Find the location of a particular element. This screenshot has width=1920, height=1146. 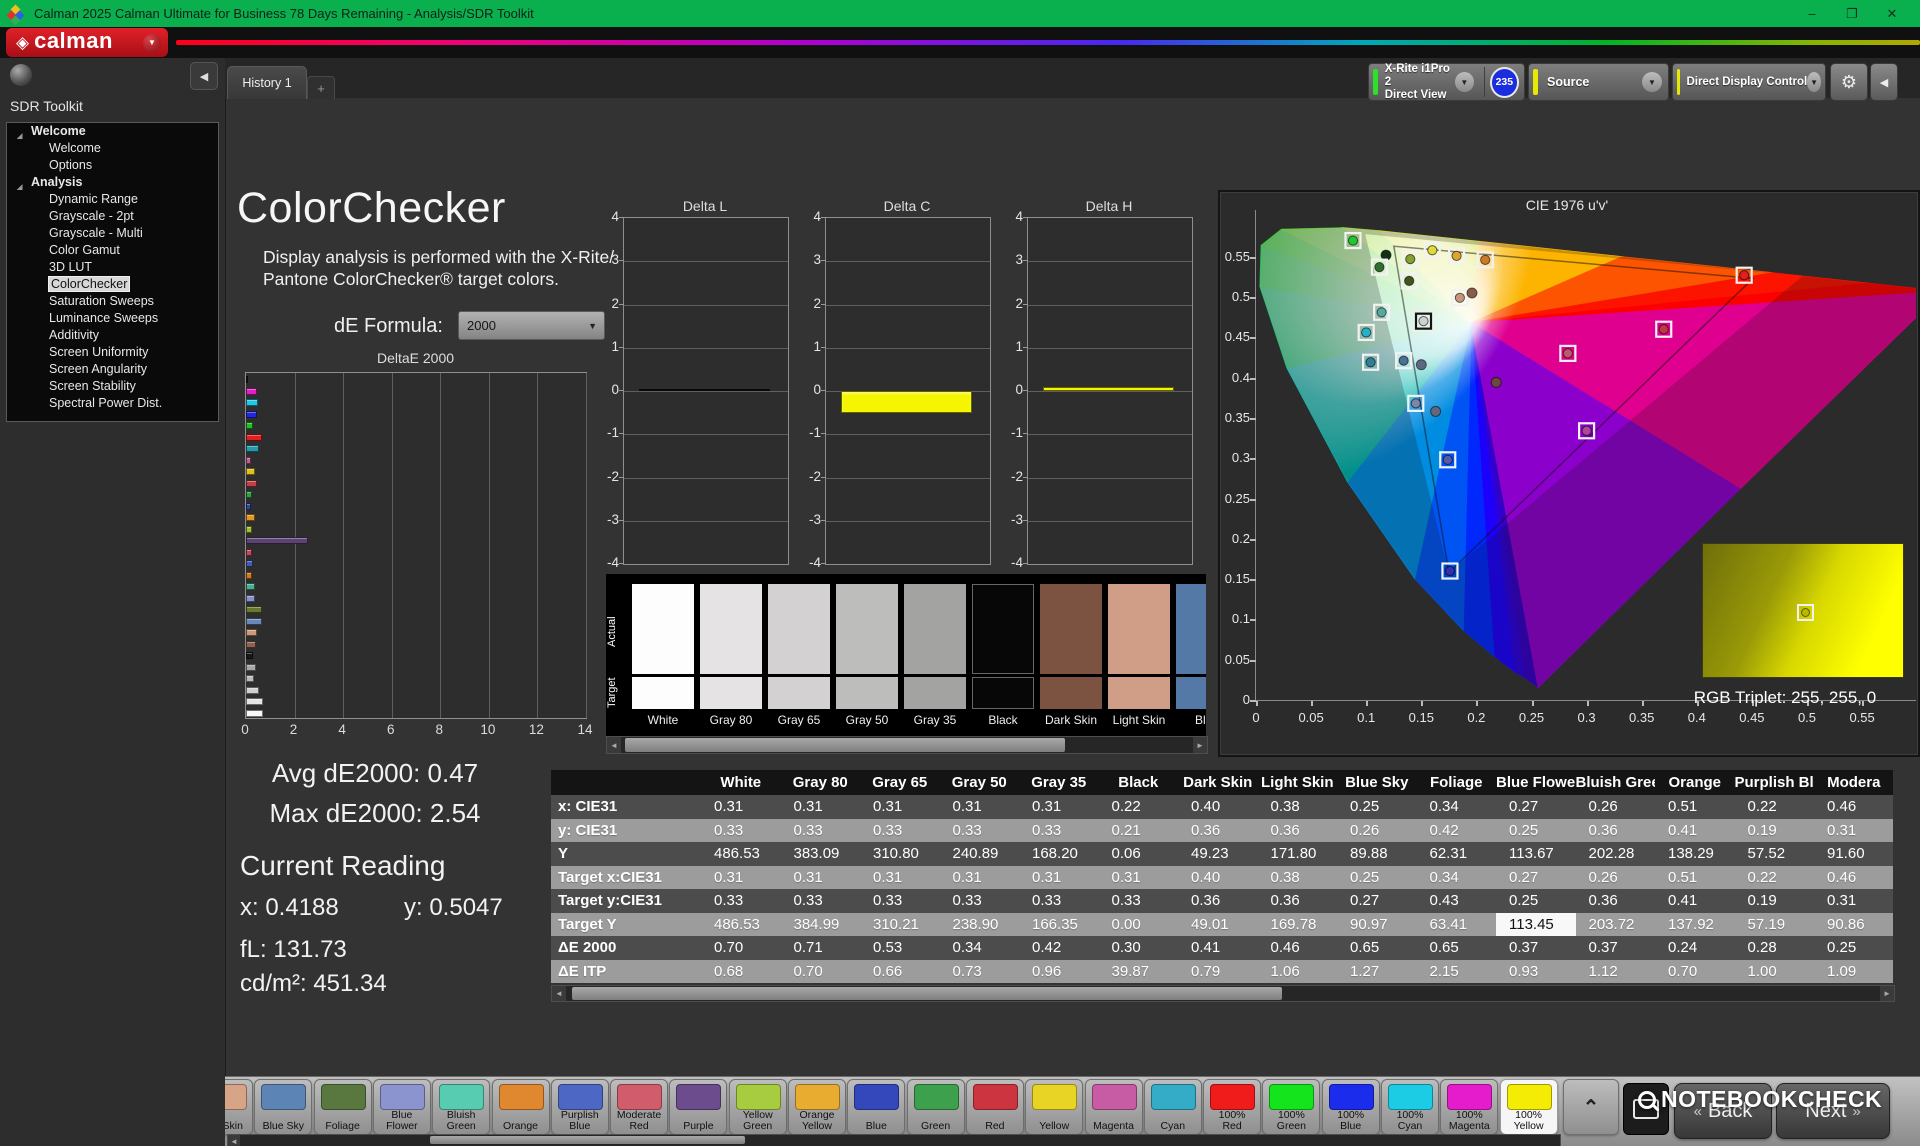

logo-menu-button: ▼ is located at coordinates (152, 42).